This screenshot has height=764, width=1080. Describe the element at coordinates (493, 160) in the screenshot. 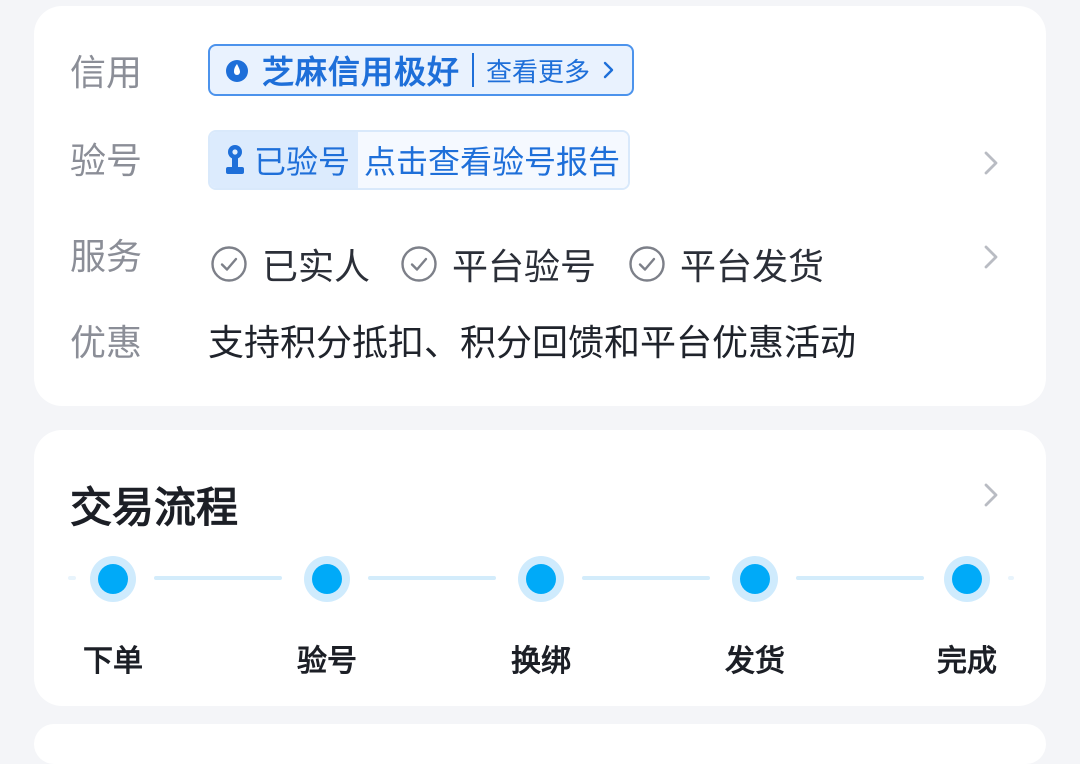

I see `verify-report-link: 点击查看验号报告` at that location.